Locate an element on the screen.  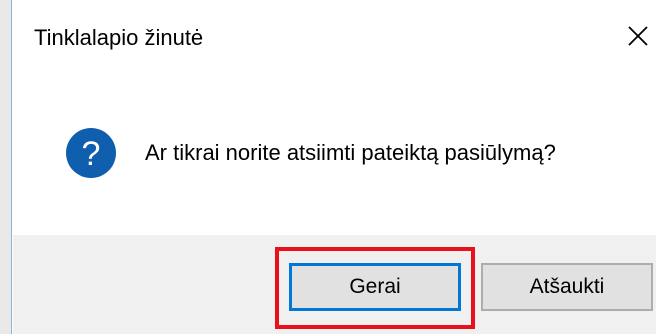
close-icon is located at coordinates (638, 36).